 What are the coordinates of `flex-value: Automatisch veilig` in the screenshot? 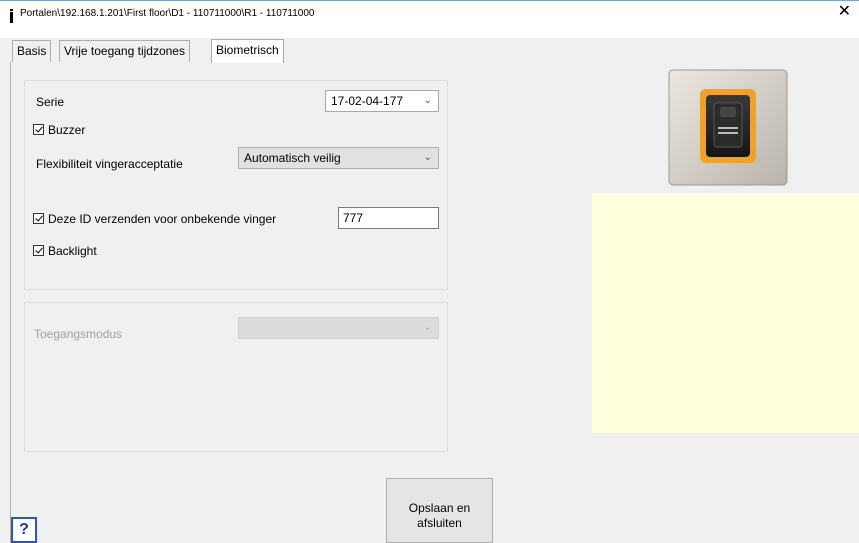 It's located at (292, 158).